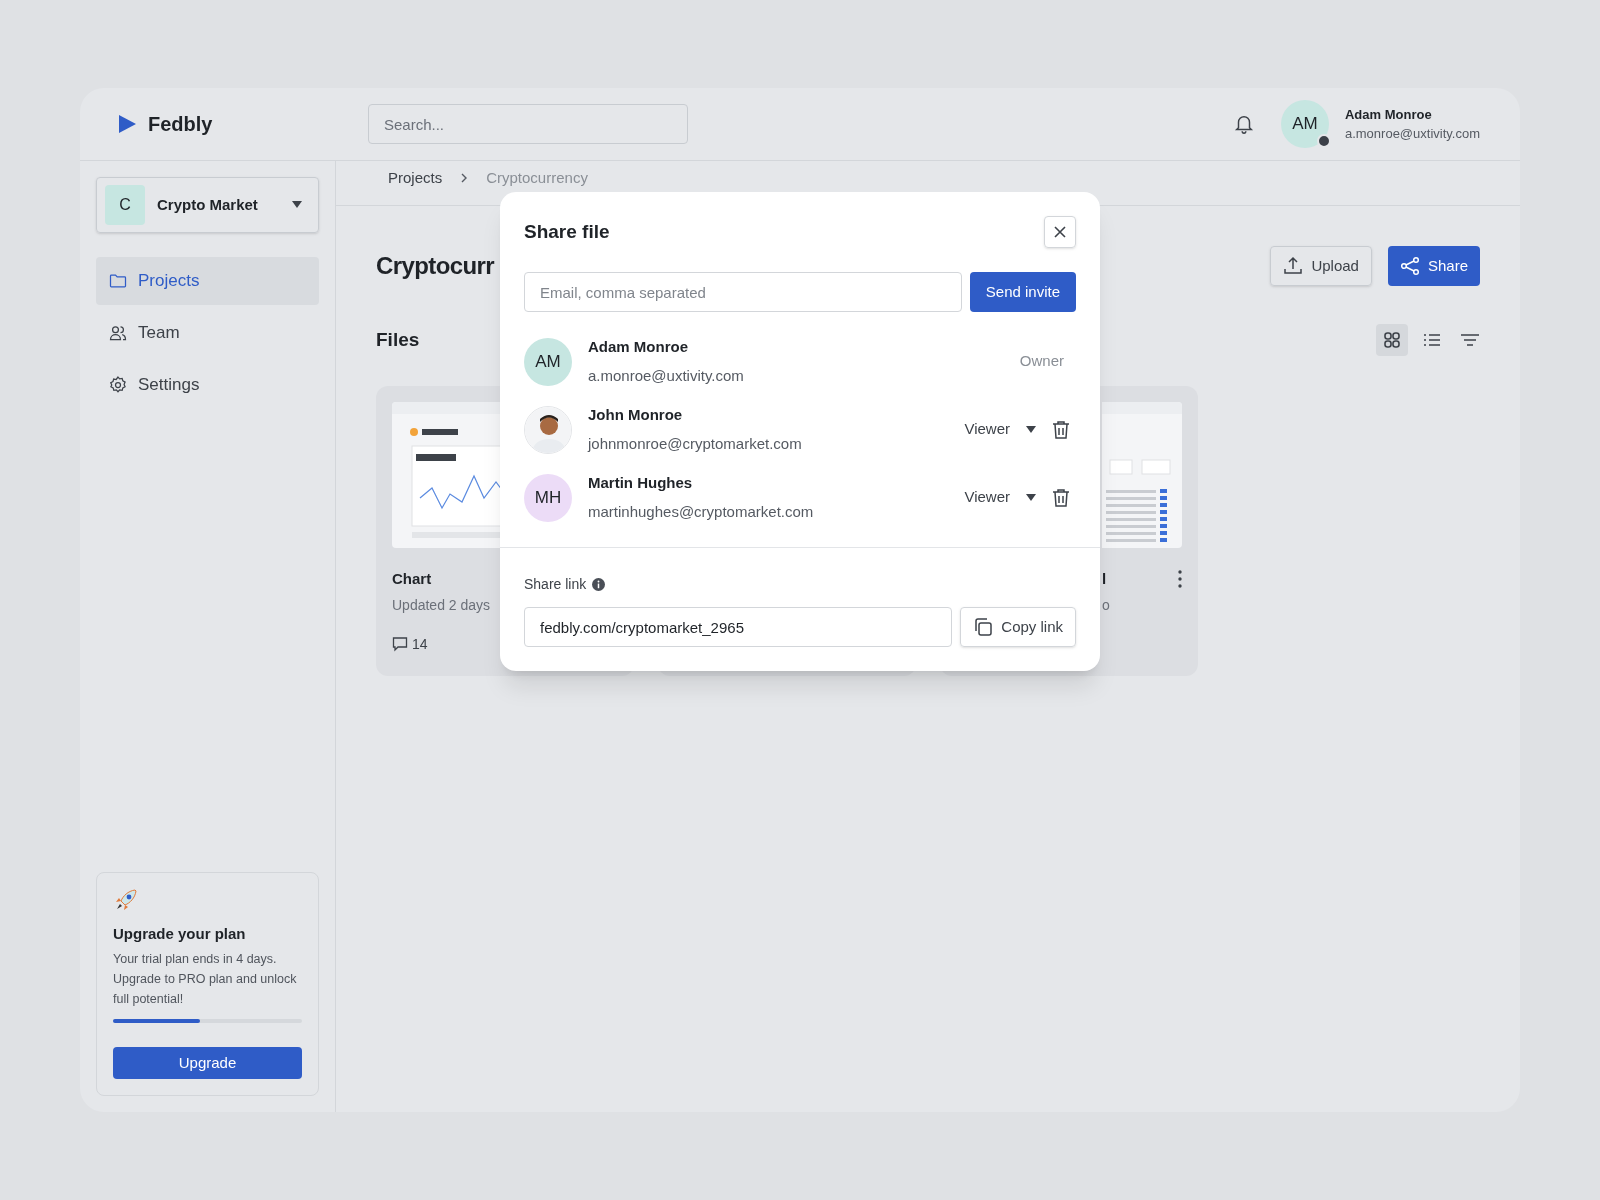 Image resolution: width=1600 pixels, height=1200 pixels. Describe the element at coordinates (398, 339) in the screenshot. I see `section-title: Files` at that location.